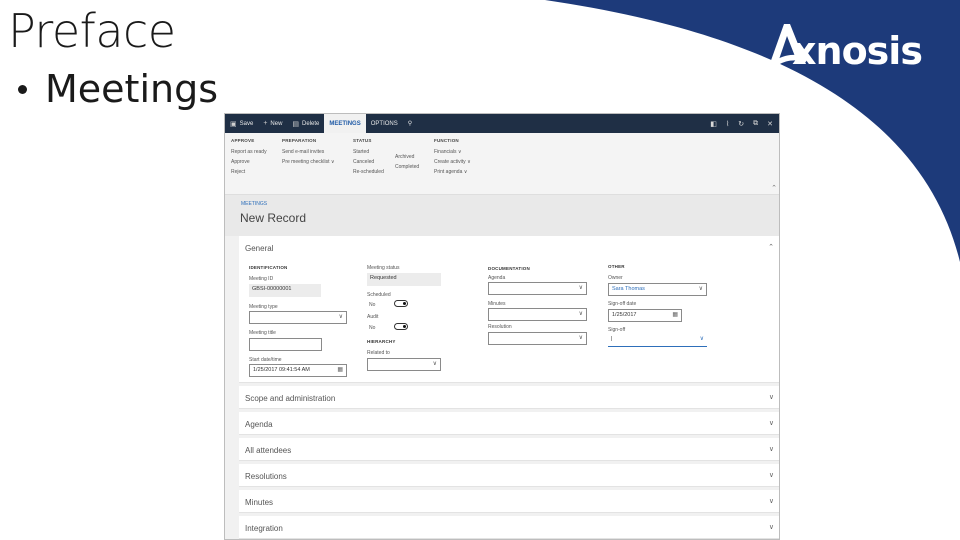 The width and height of the screenshot is (960, 540). I want to click on owner-label: Owner, so click(615, 278).